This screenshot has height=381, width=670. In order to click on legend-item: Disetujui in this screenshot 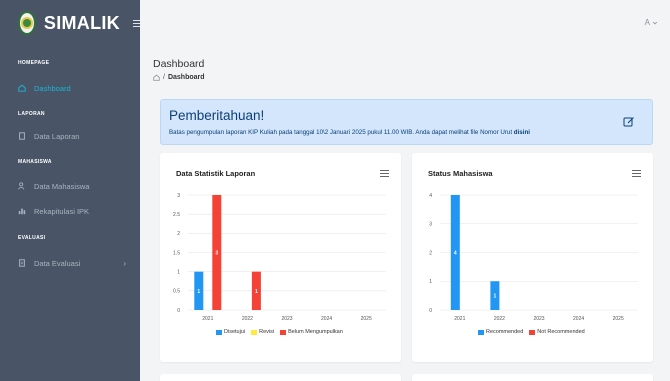, I will do `click(230, 332)`.